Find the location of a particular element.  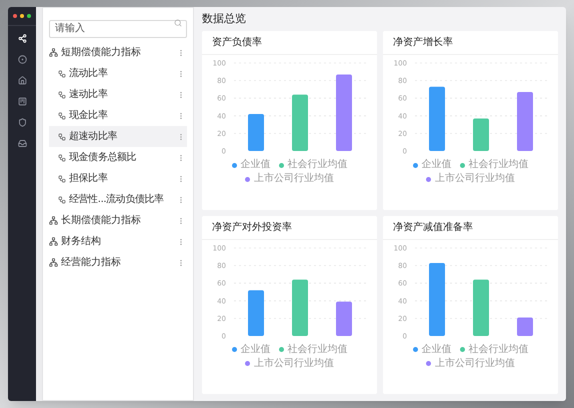

card-title: 净资产对外投资率 is located at coordinates (252, 227).